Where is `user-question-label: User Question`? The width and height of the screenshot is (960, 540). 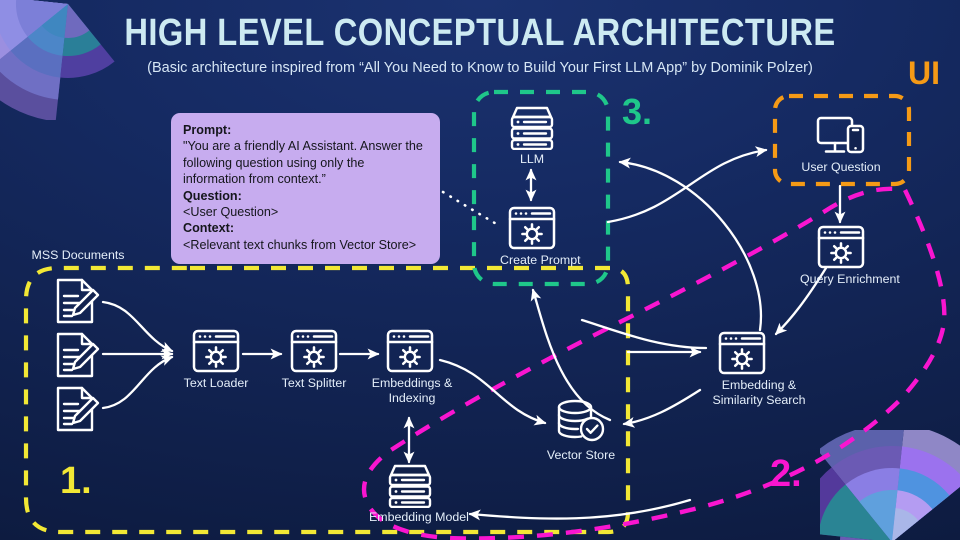 user-question-label: User Question is located at coordinates (841, 167).